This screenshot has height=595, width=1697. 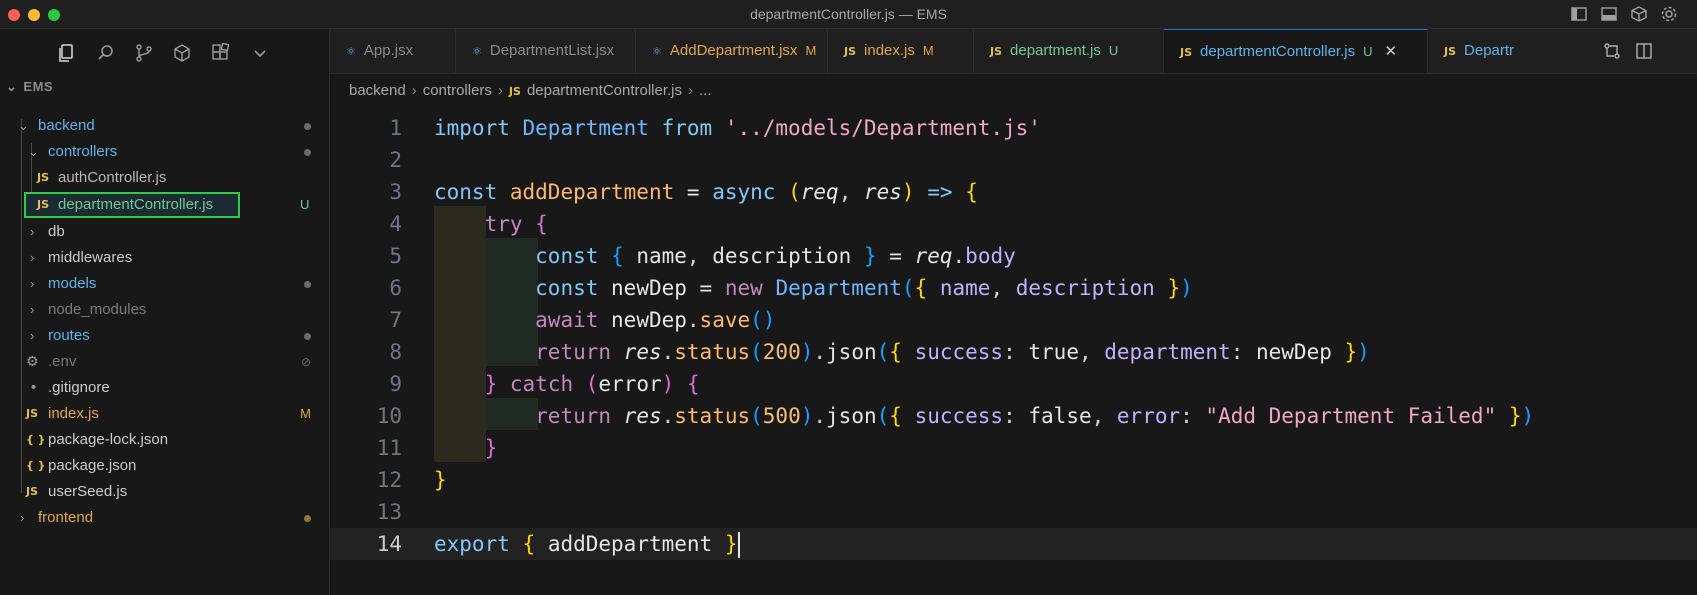 What do you see at coordinates (1612, 51) in the screenshot?
I see `compare-icon` at bounding box center [1612, 51].